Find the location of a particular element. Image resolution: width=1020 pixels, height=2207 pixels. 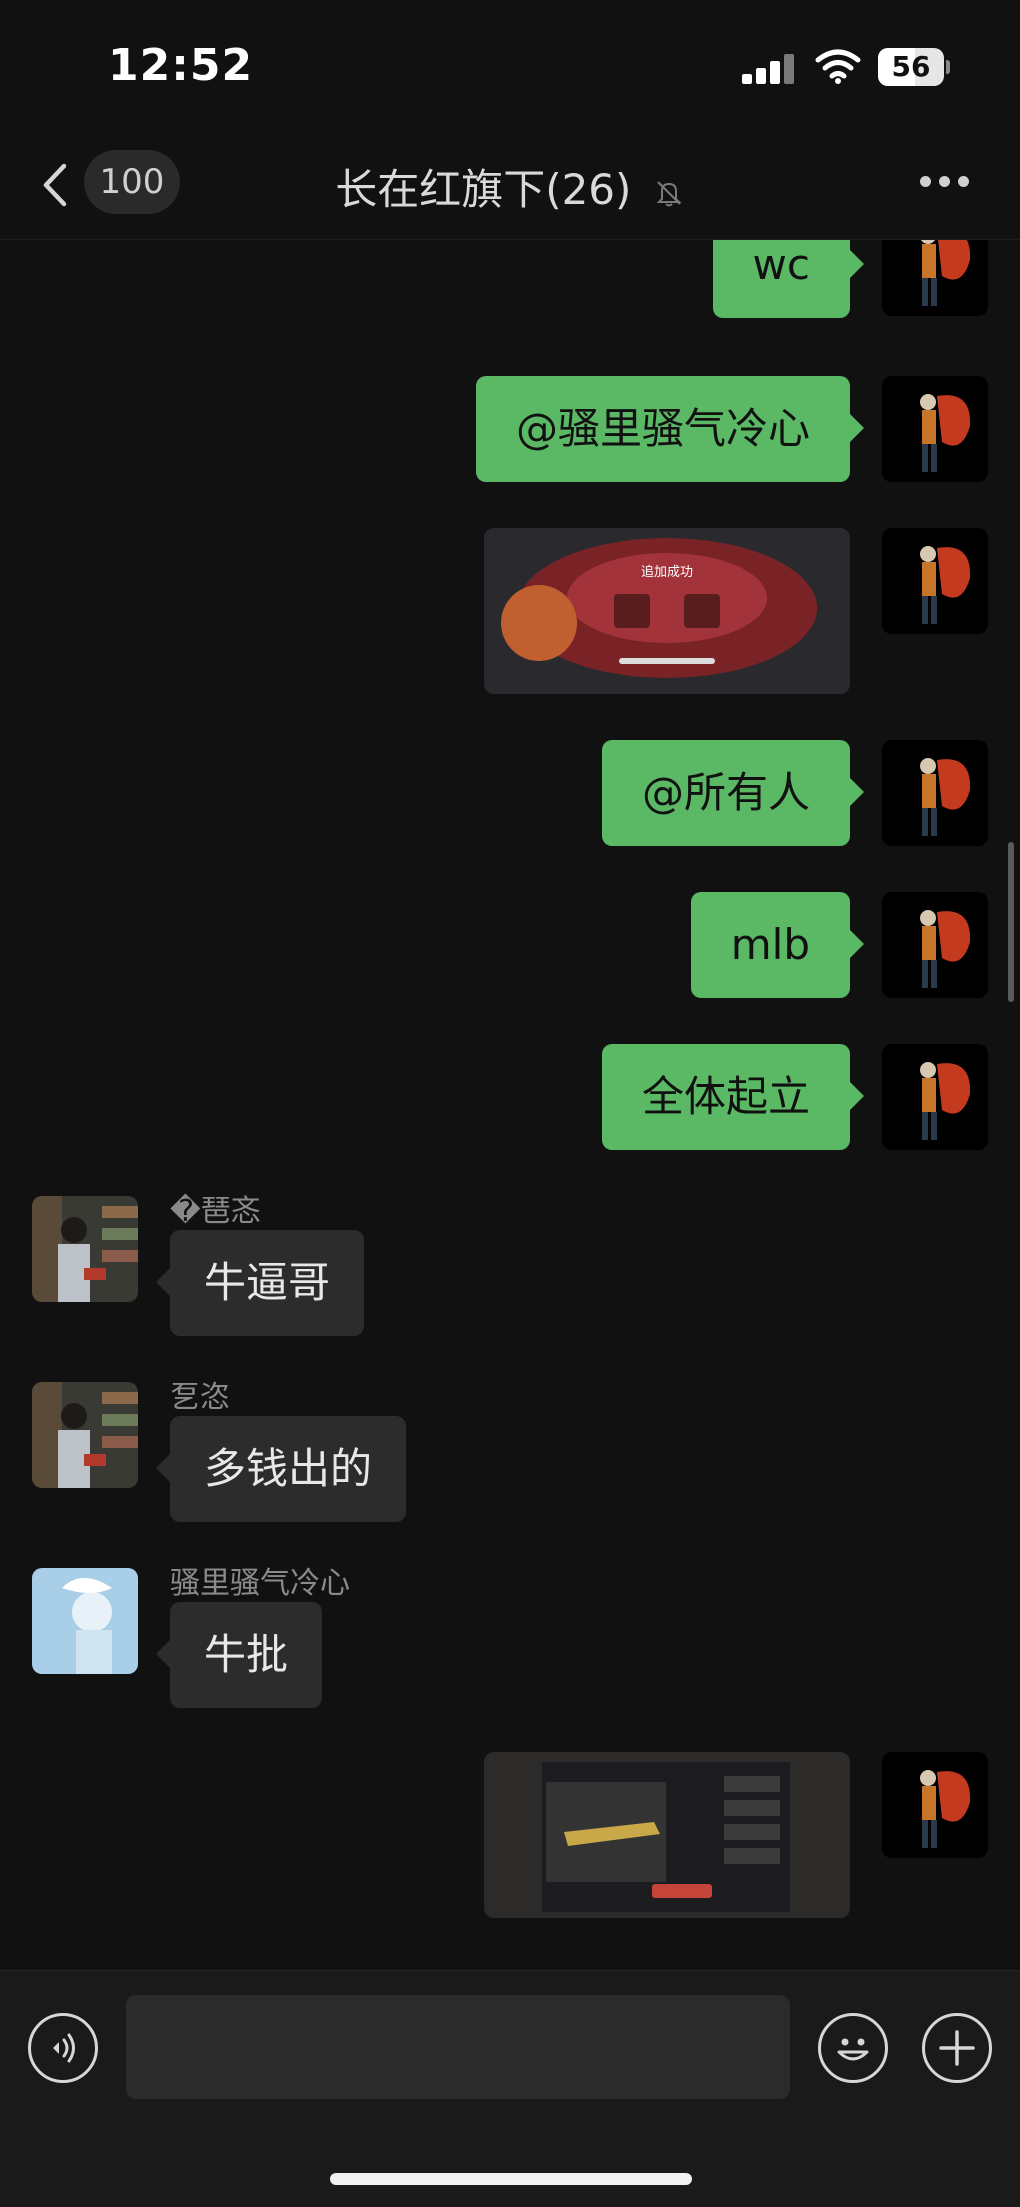

plus-icon is located at coordinates (957, 2048).